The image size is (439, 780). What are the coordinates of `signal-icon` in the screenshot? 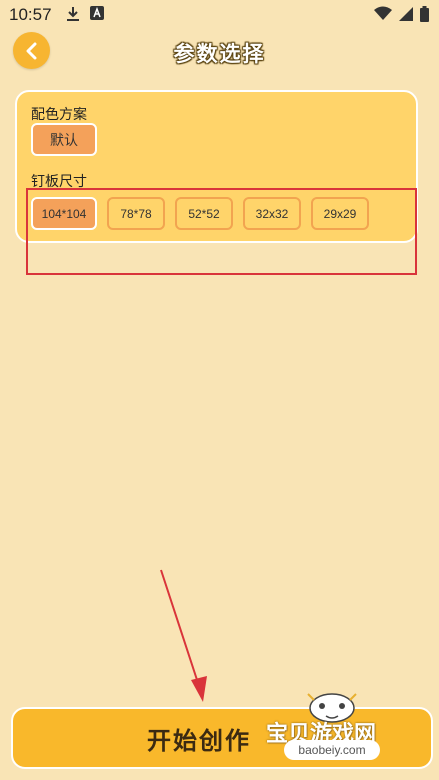 It's located at (406, 14).